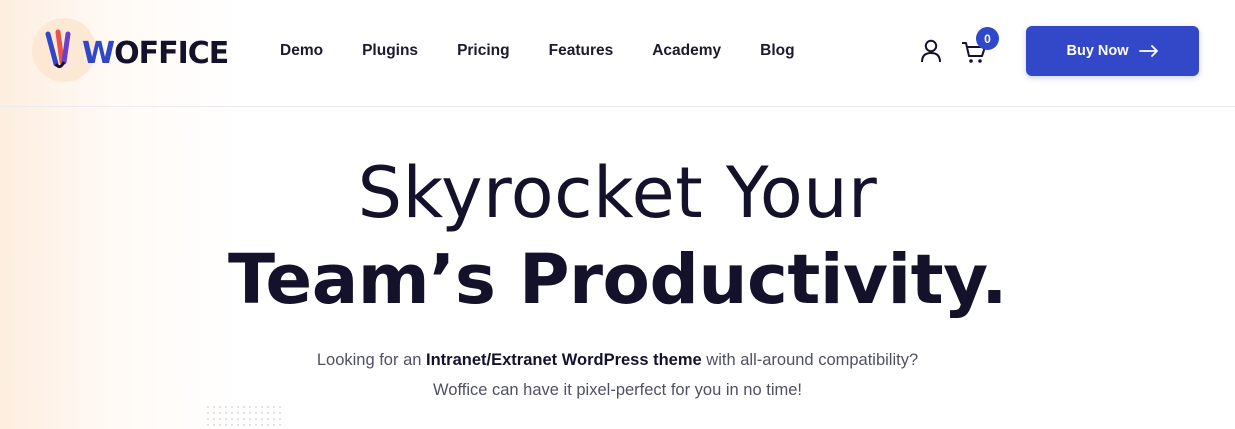 The image size is (1235, 429). I want to click on buy-now-button: Buy Now, so click(1112, 51).